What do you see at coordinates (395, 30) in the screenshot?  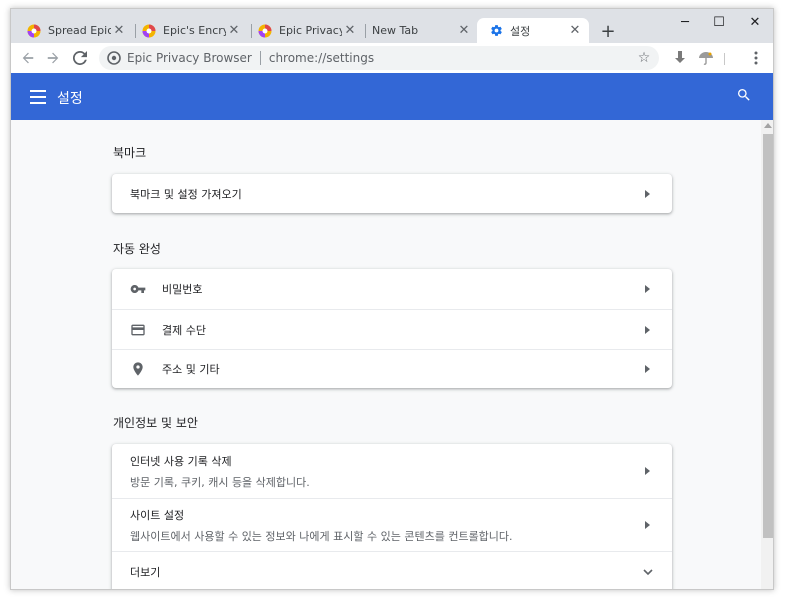 I see `tab-title: New Tab` at bounding box center [395, 30].